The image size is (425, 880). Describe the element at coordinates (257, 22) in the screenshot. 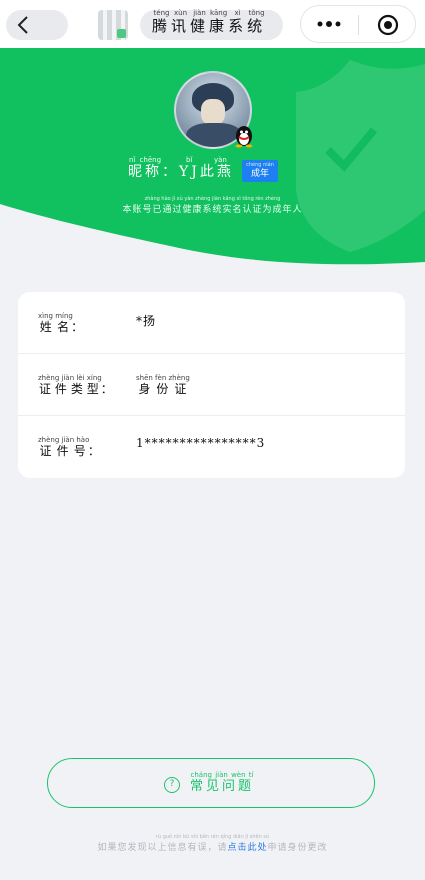

I see `title-char: 统tǒng` at that location.